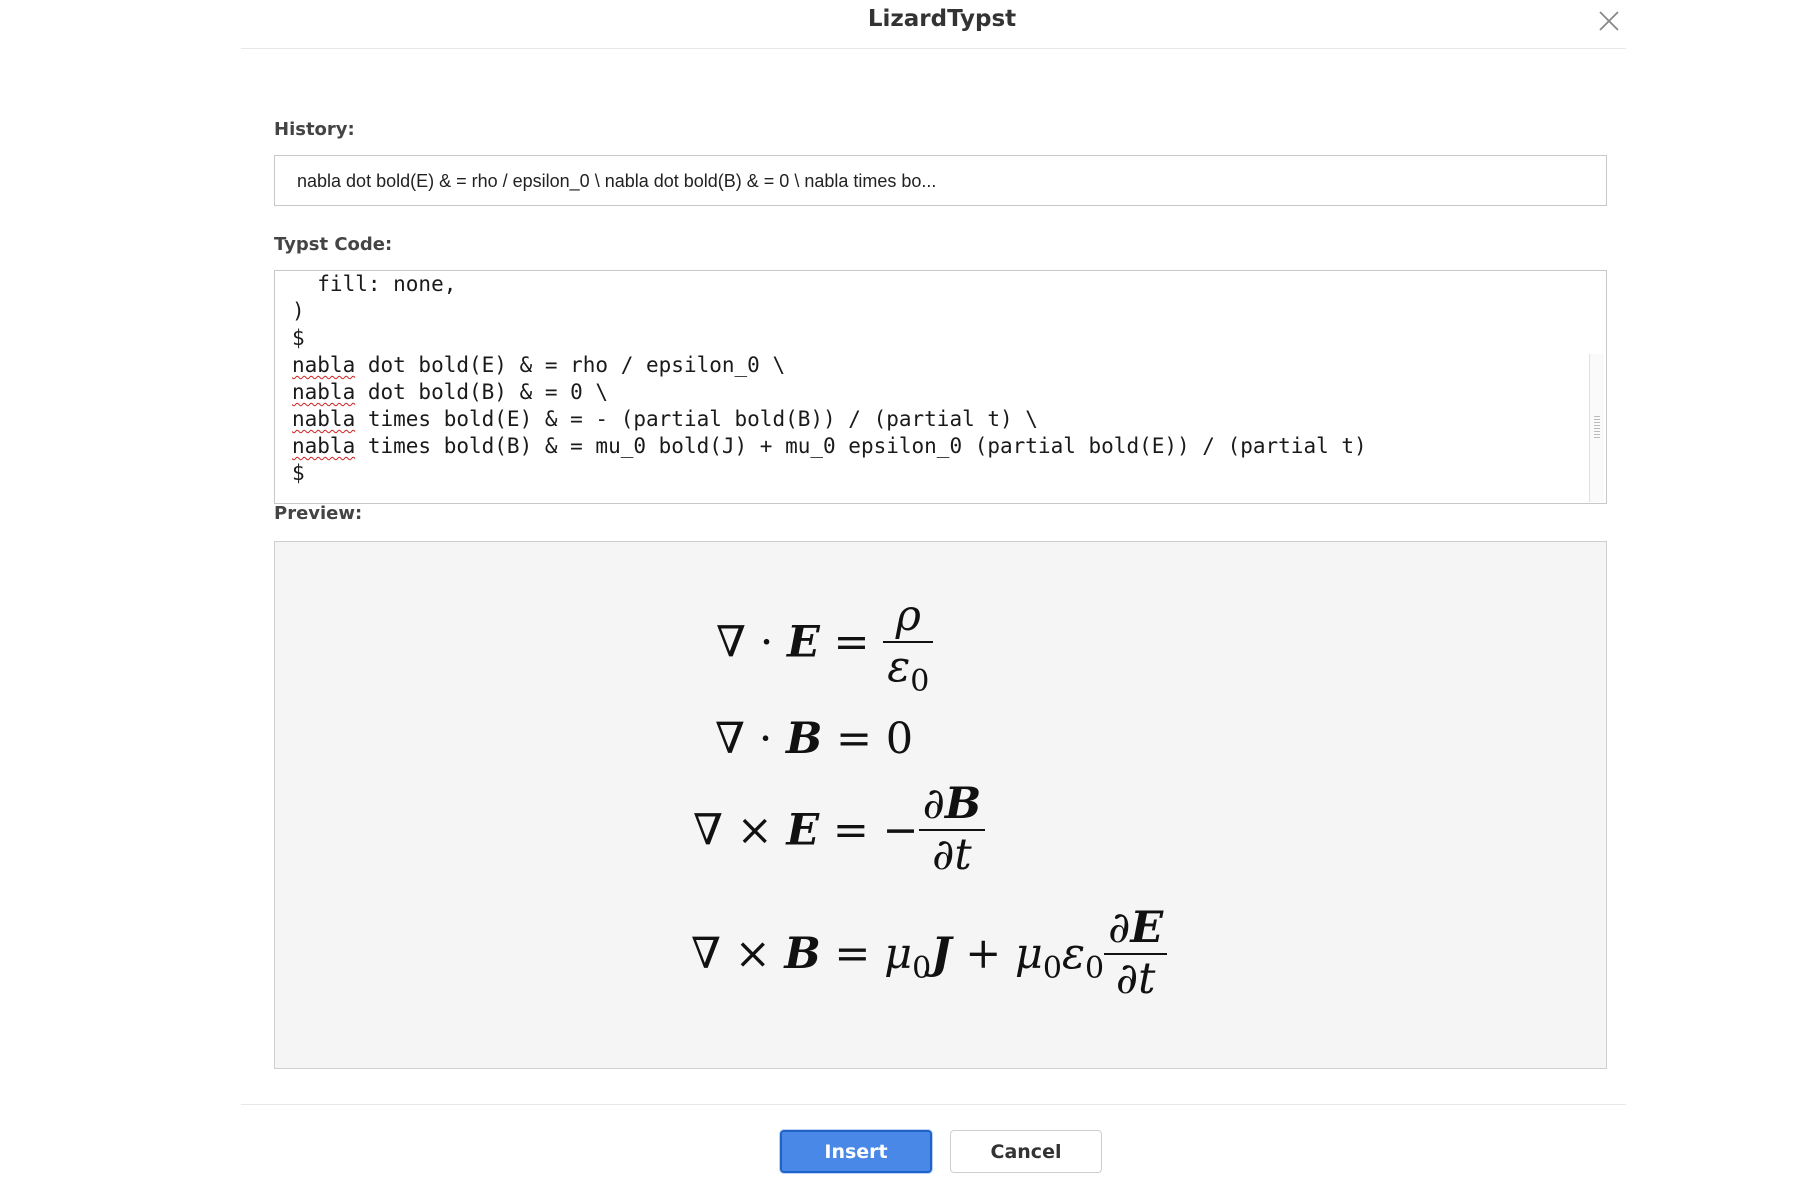  What do you see at coordinates (829, 365) in the screenshot?
I see `code-line: nabla dot bold(E) & = rho / epsilon_0 \` at bounding box center [829, 365].